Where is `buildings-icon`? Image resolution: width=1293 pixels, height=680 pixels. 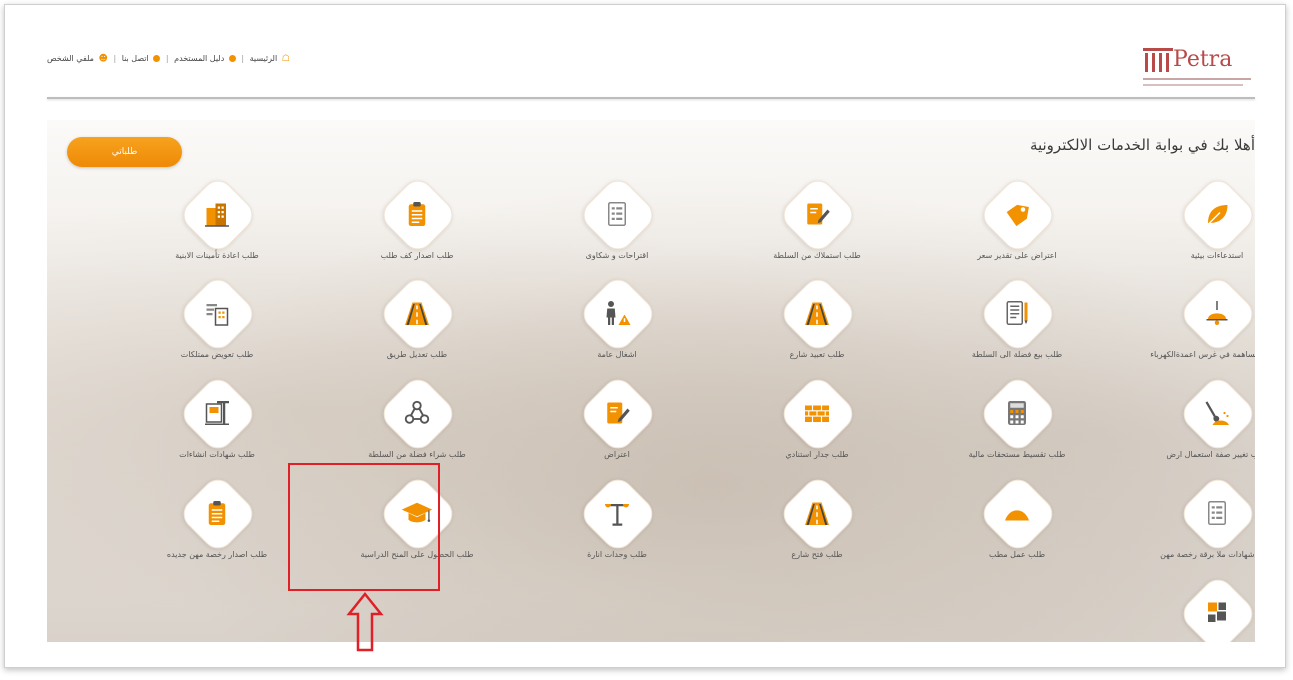
buildings-icon is located at coordinates (217, 214).